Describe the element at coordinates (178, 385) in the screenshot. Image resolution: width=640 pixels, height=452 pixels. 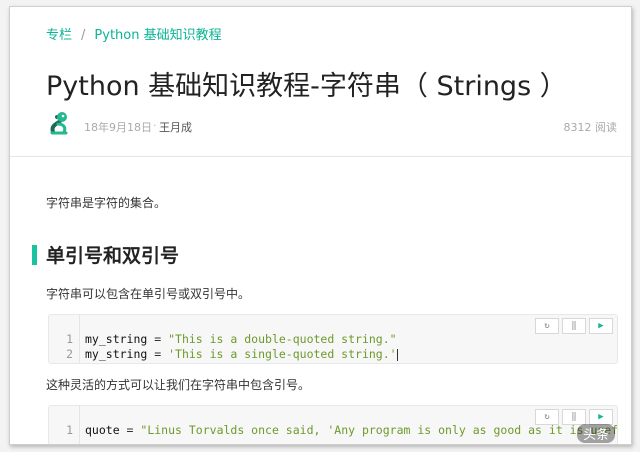
I see `paragraph-flexibility: 这种灵活的方式可以让我们在字符串中包含引号。` at that location.